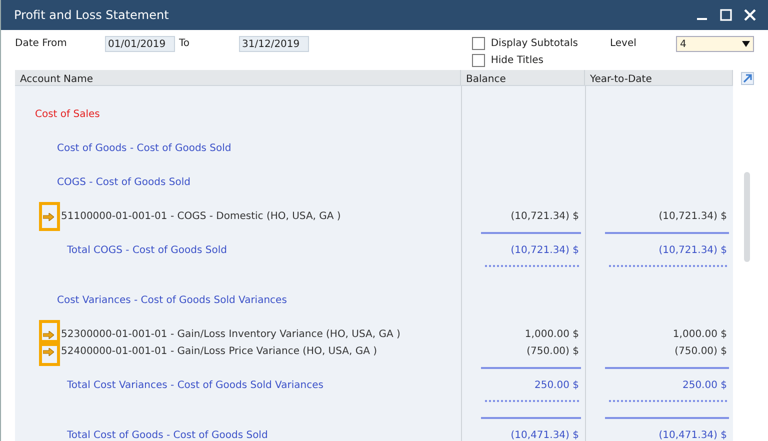 This screenshot has height=441, width=768. What do you see at coordinates (92, 15) in the screenshot?
I see `window-title: Profit and Loss Statement` at bounding box center [92, 15].